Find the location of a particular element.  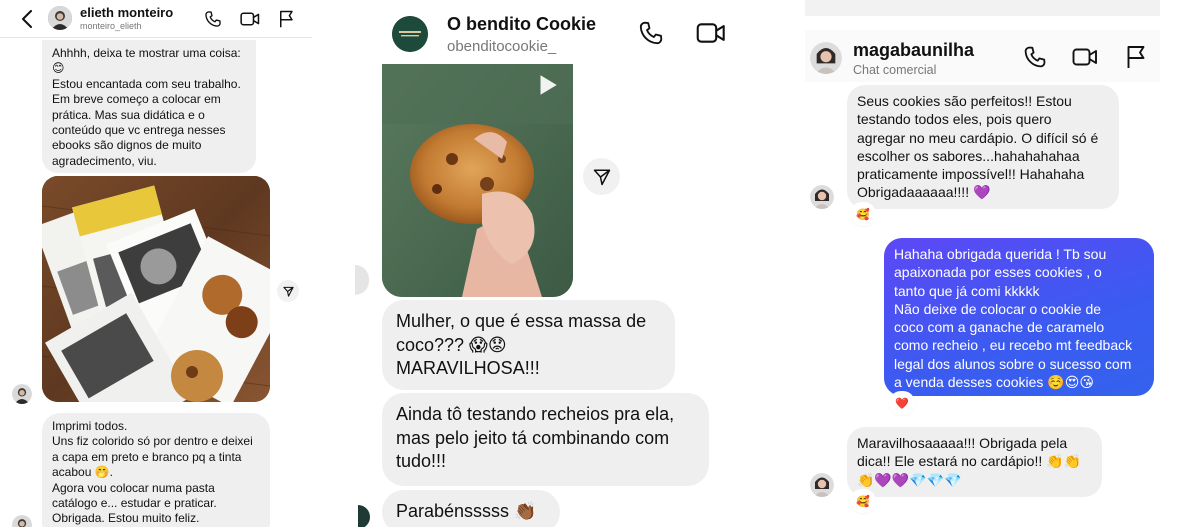

play-button is located at coordinates (547, 85).